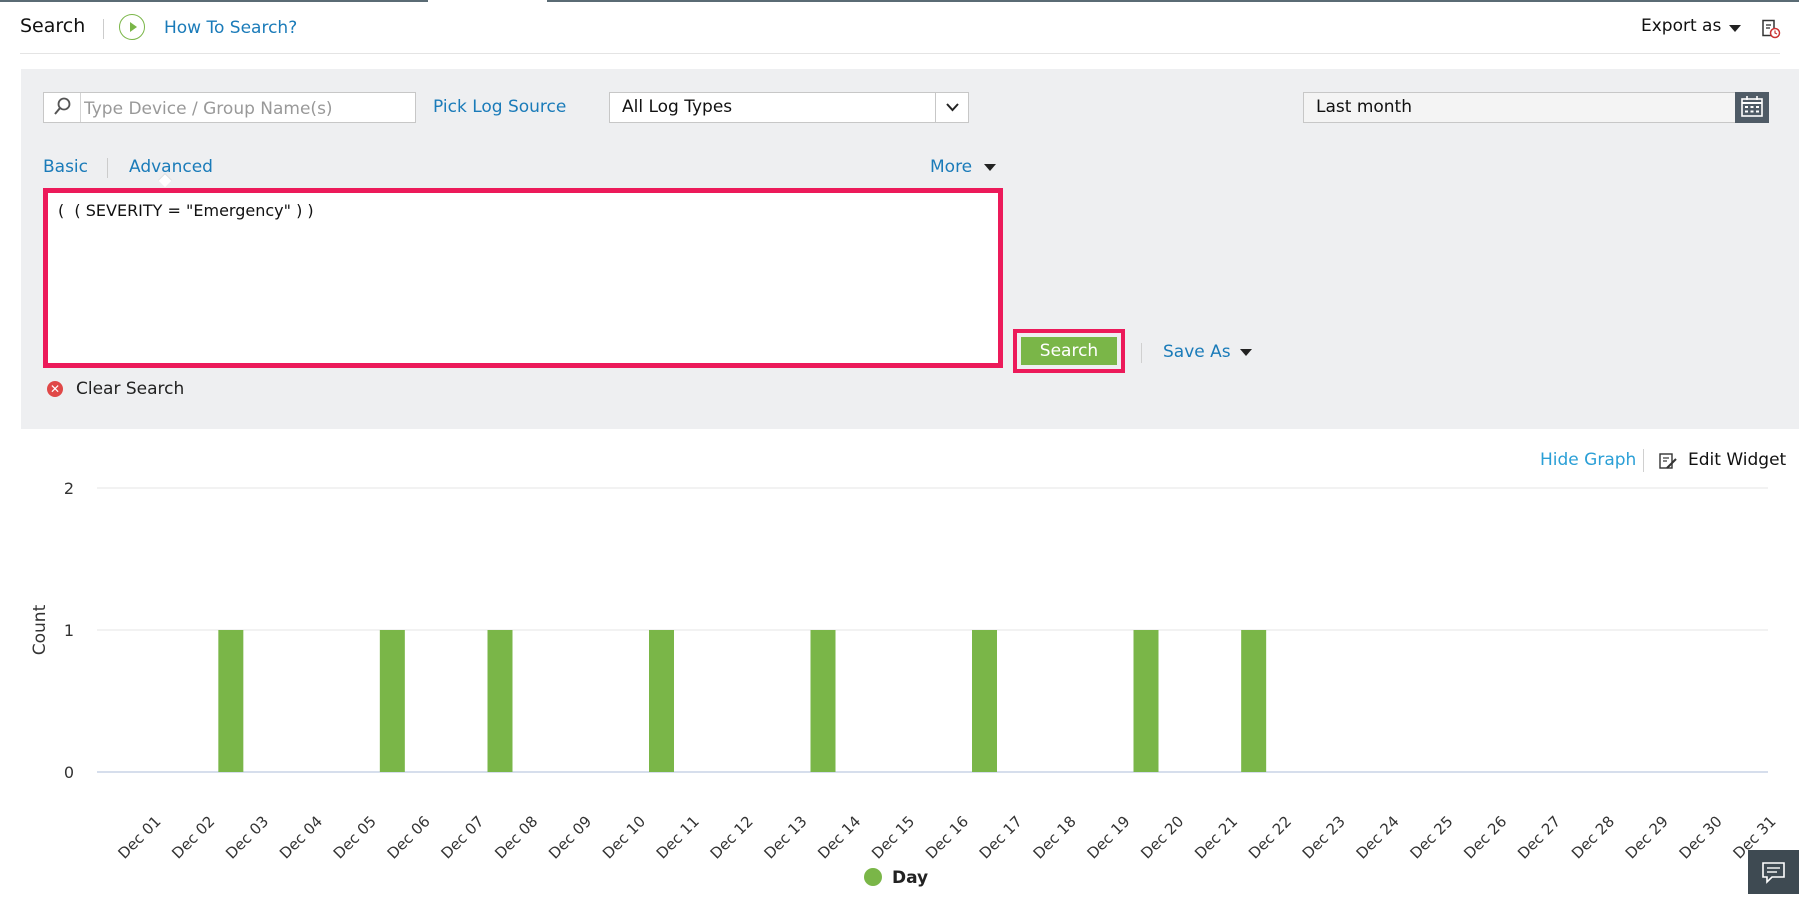  Describe the element at coordinates (247, 837) in the screenshot. I see `x-tick-label: Dec 03` at that location.